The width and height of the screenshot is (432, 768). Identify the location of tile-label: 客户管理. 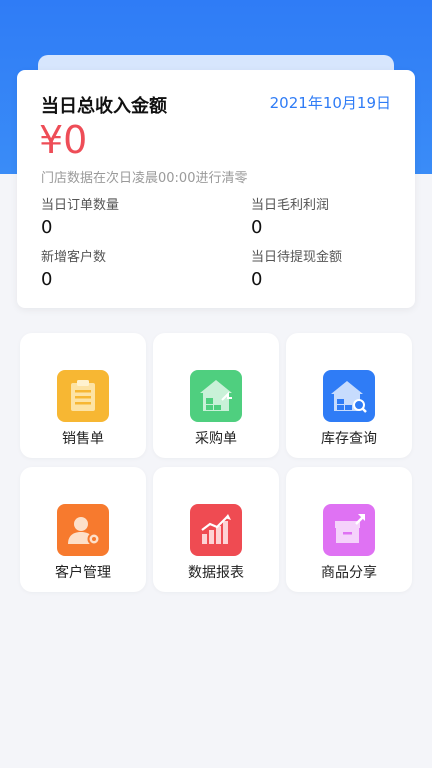
(83, 573).